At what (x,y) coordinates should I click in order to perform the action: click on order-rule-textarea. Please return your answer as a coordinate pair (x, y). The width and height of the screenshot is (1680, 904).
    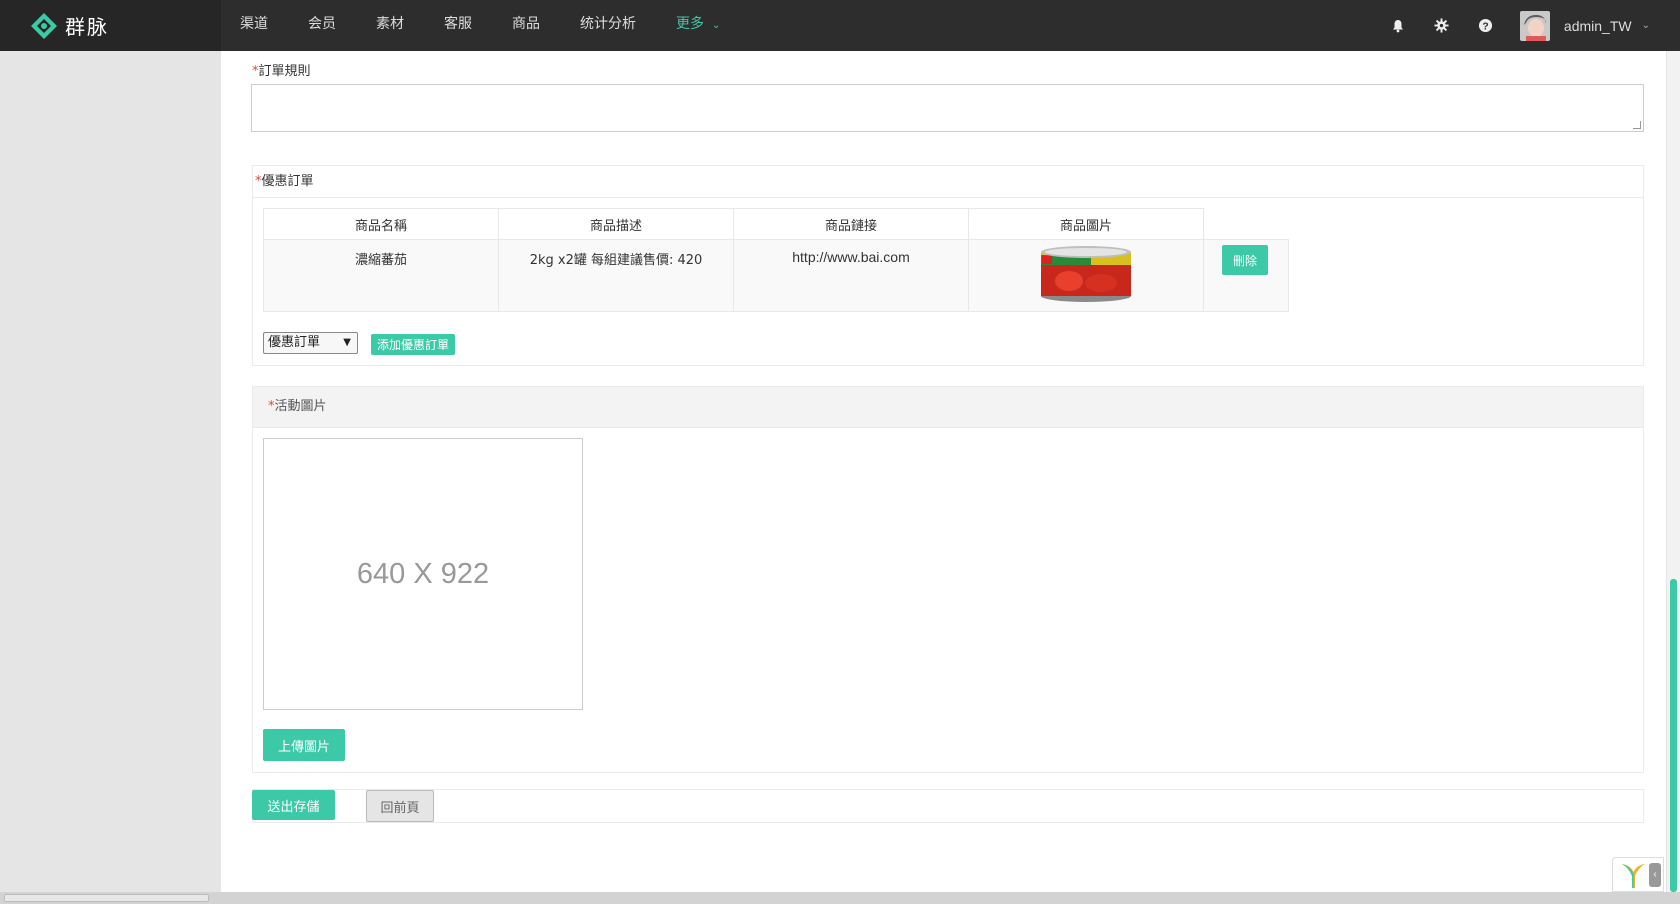
    Looking at the image, I should click on (947, 108).